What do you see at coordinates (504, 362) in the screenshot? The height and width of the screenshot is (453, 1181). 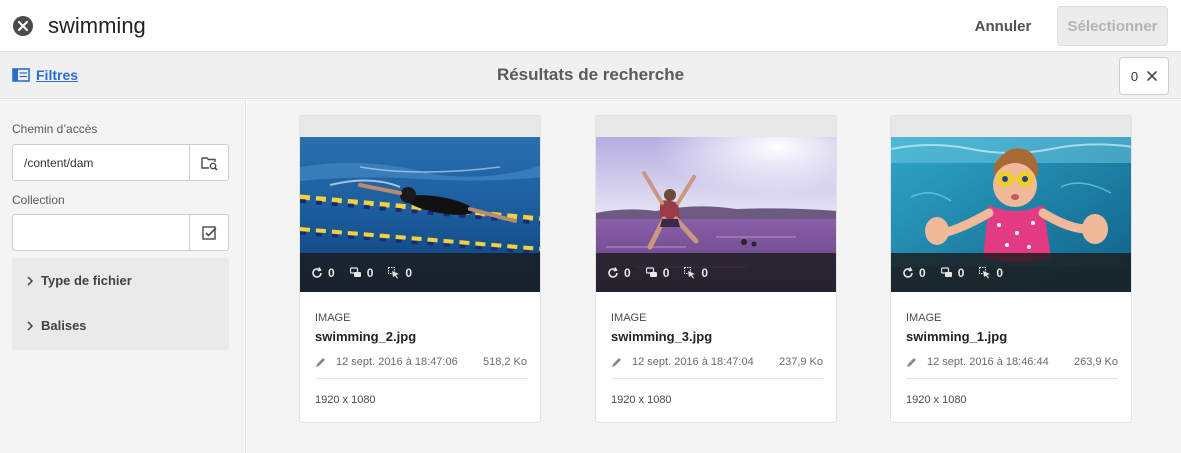 I see `file-size: 518,2 Ko` at bounding box center [504, 362].